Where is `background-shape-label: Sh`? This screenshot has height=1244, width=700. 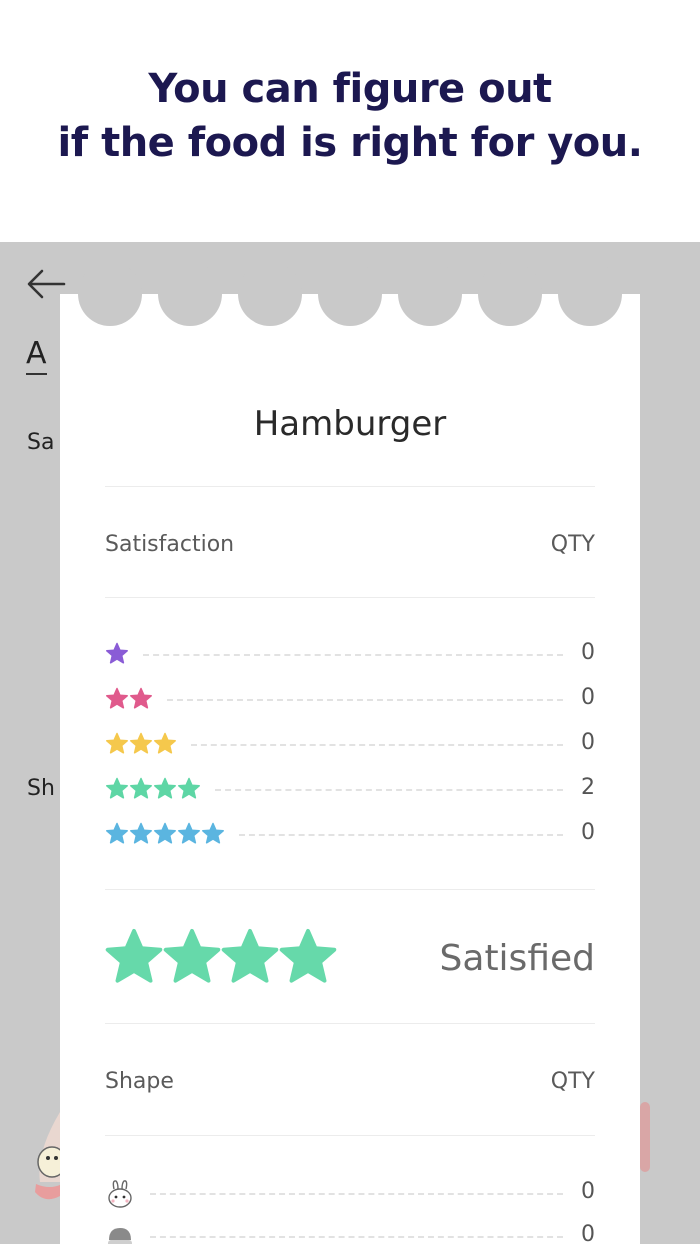
background-shape-label: Sh is located at coordinates (41, 788).